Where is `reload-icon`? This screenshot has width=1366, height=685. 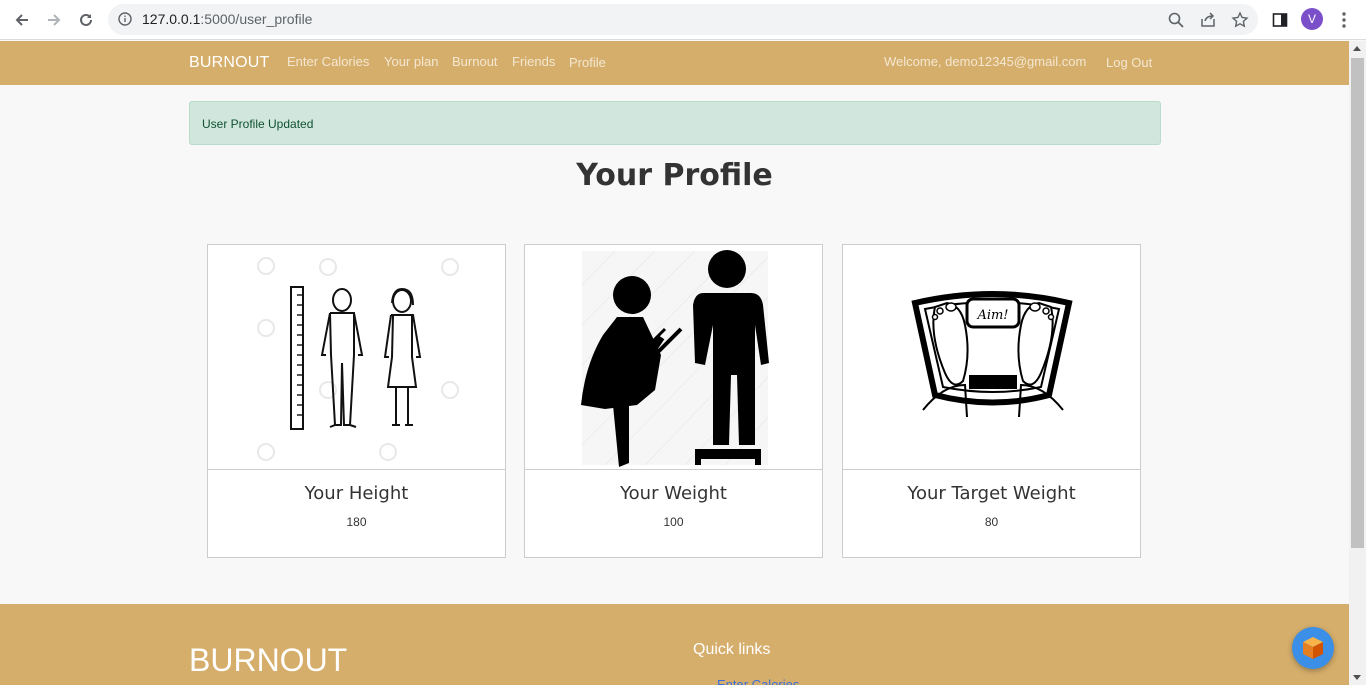 reload-icon is located at coordinates (86, 20).